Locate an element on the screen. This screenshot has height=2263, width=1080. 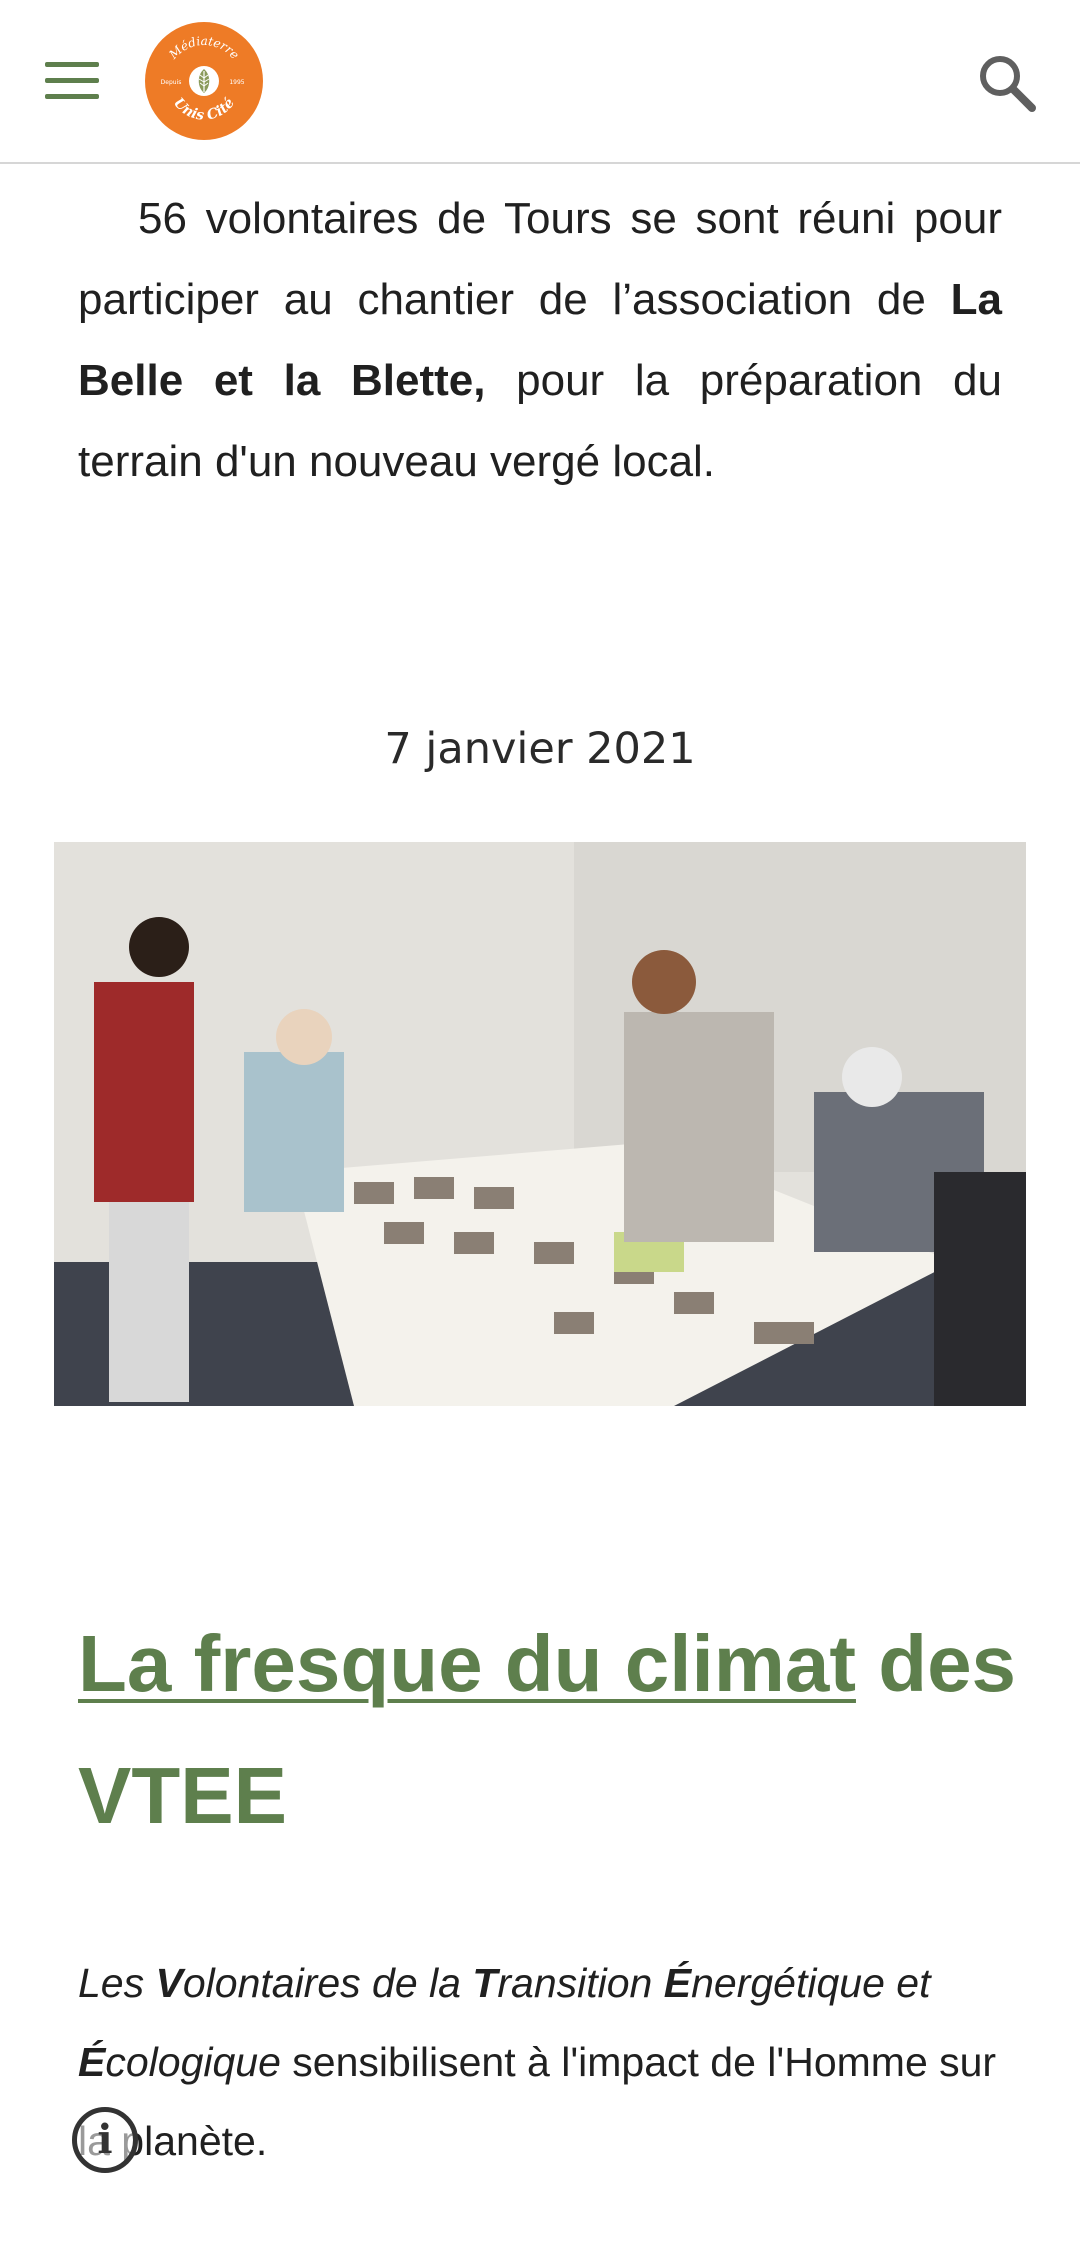
summary-text: Les is located at coordinates (117, 1983).